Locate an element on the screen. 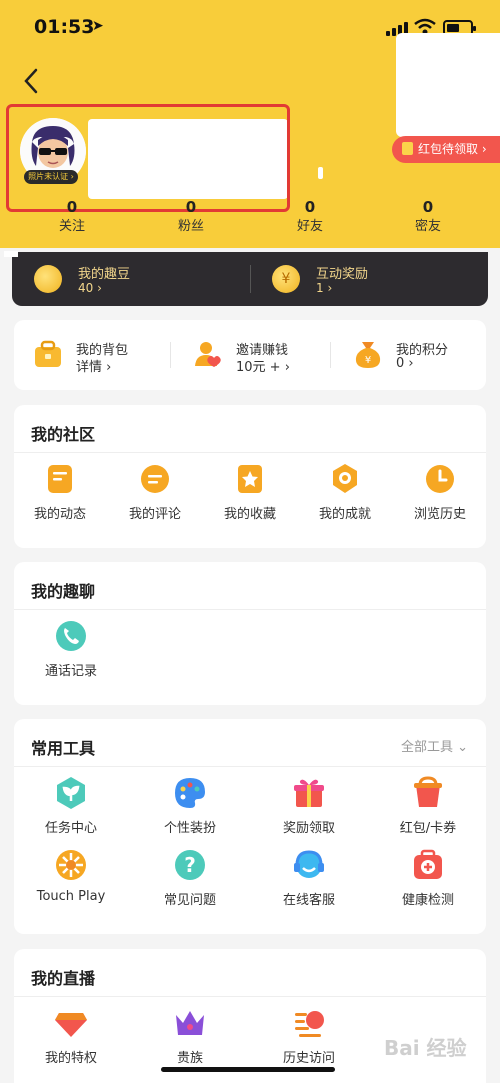 This screenshot has height=1083, width=500. all-tools-link: 全部工具 ⌄ is located at coordinates (434, 745).